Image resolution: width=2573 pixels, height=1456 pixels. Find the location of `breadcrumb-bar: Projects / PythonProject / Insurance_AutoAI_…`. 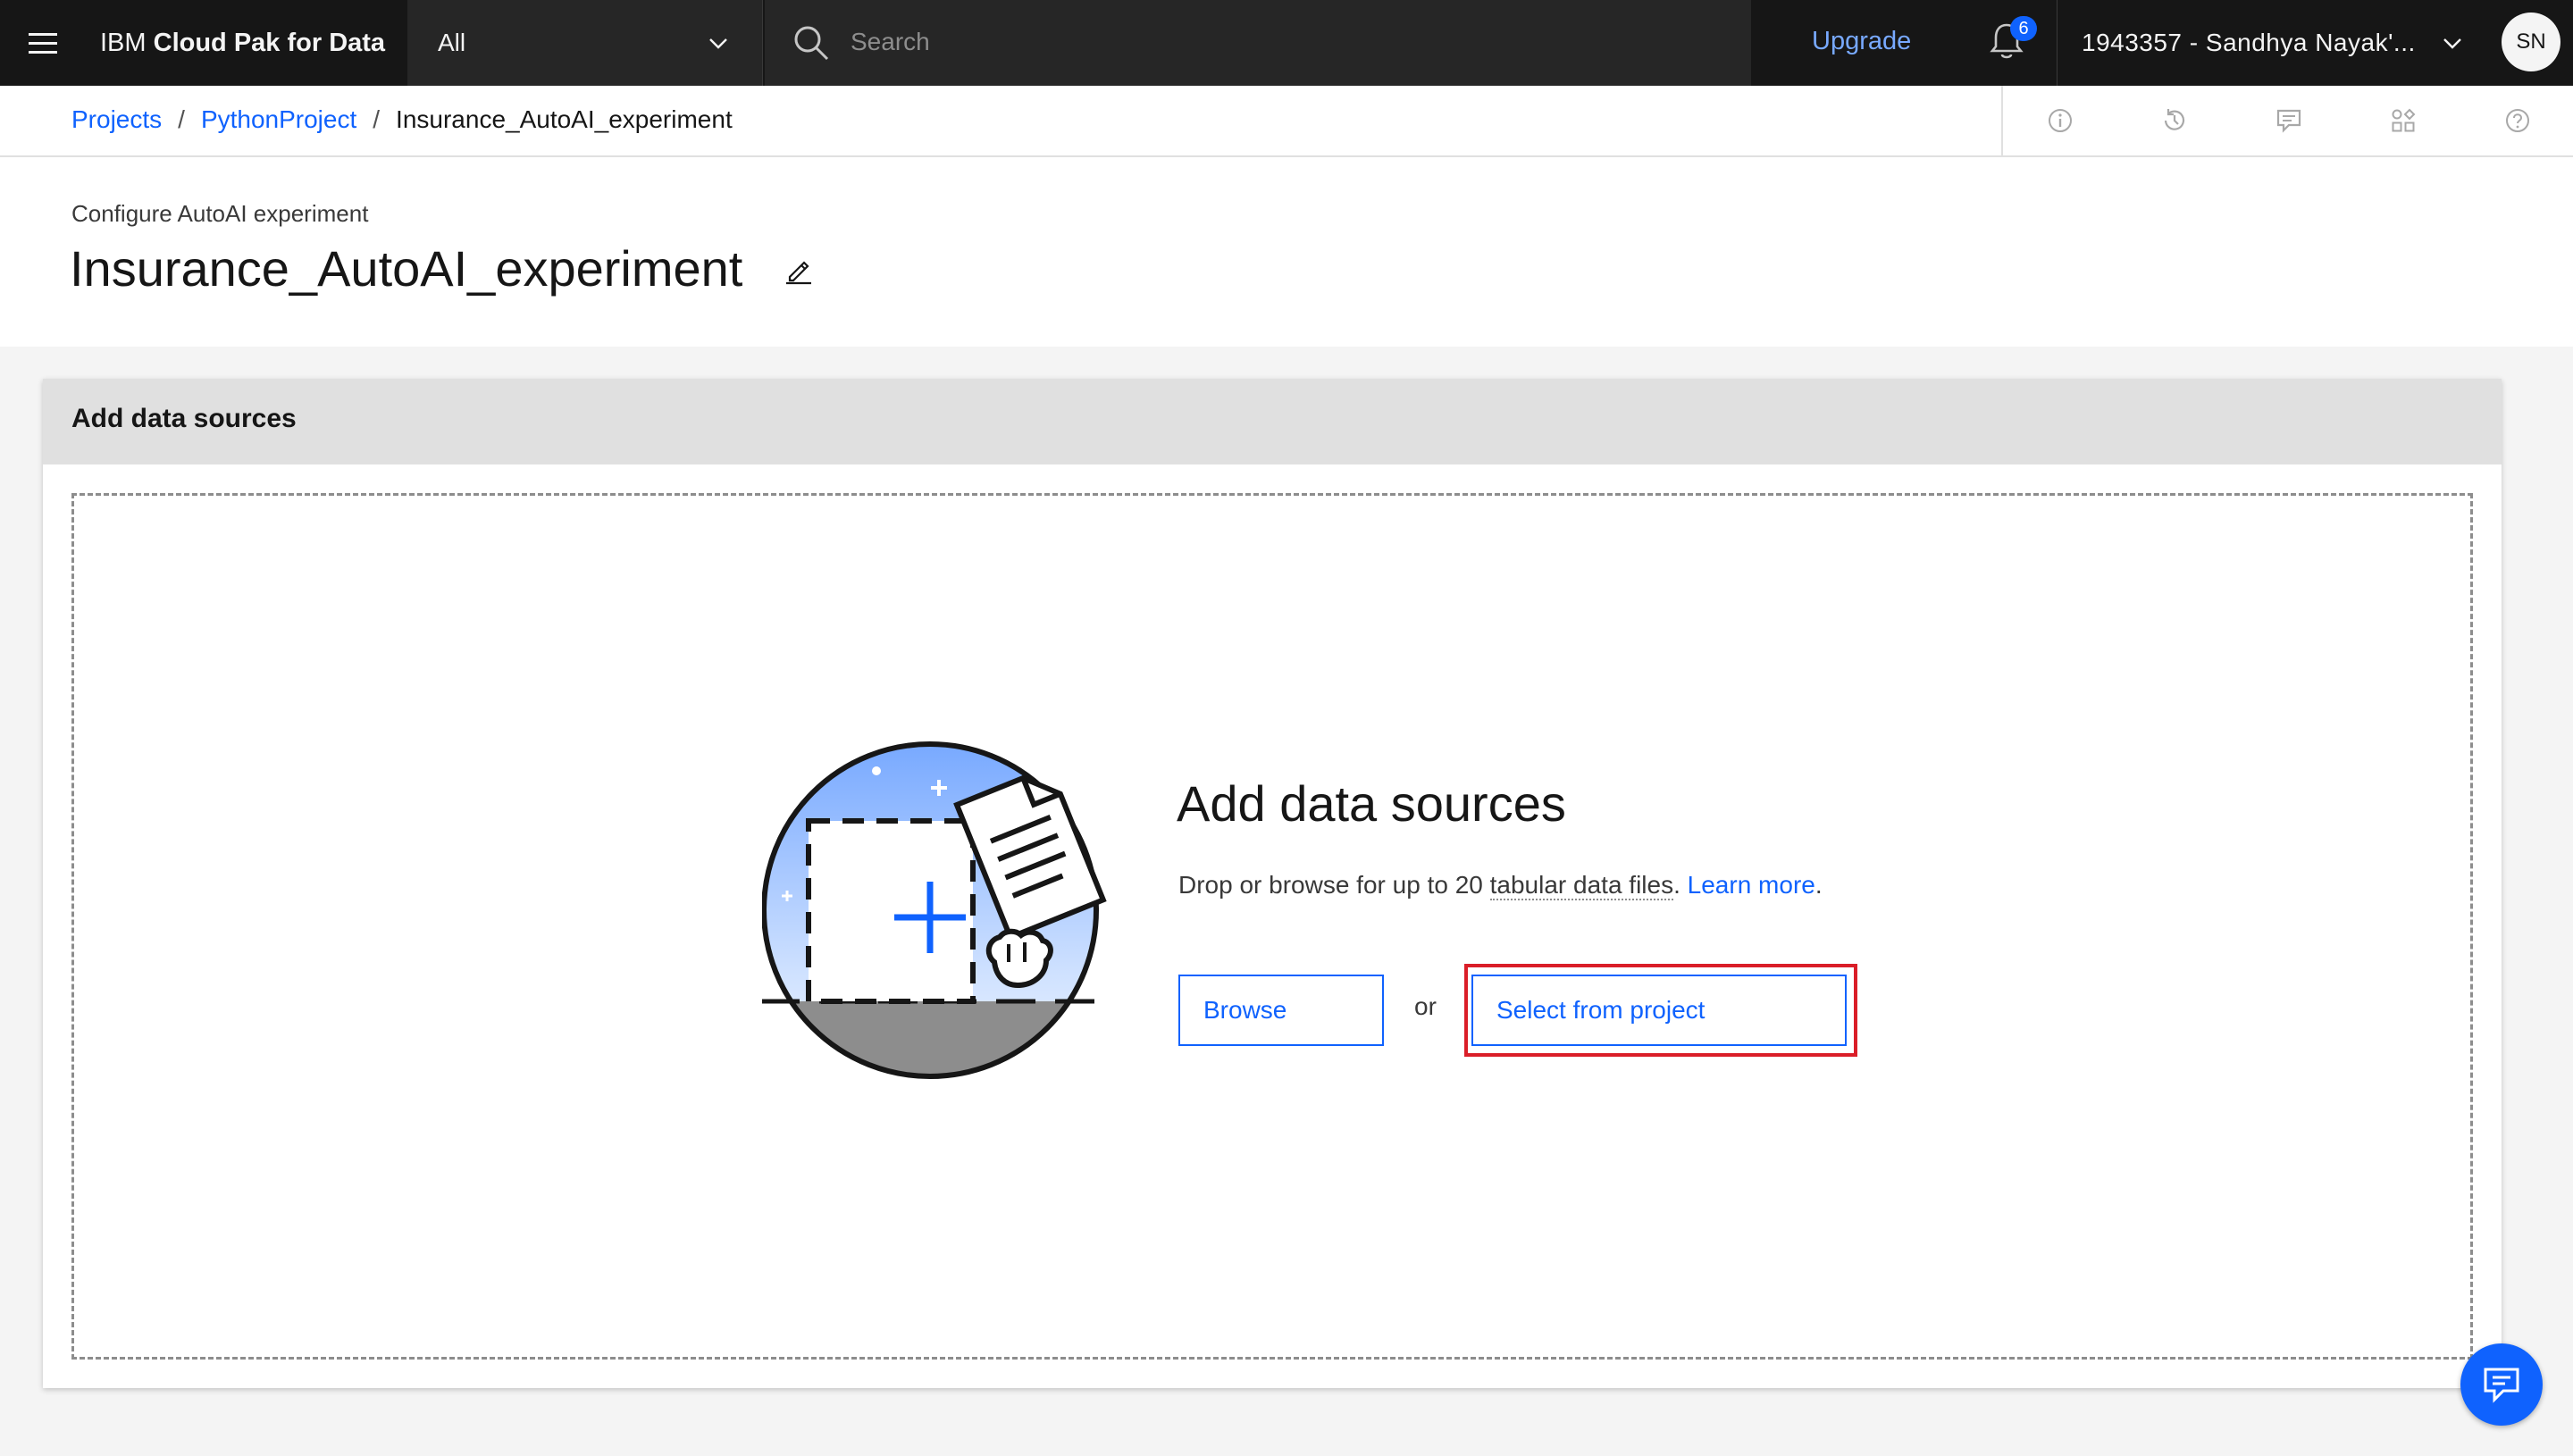

breadcrumb-bar: Projects / PythonProject / Insurance_AutoAI_… is located at coordinates (1286, 121).